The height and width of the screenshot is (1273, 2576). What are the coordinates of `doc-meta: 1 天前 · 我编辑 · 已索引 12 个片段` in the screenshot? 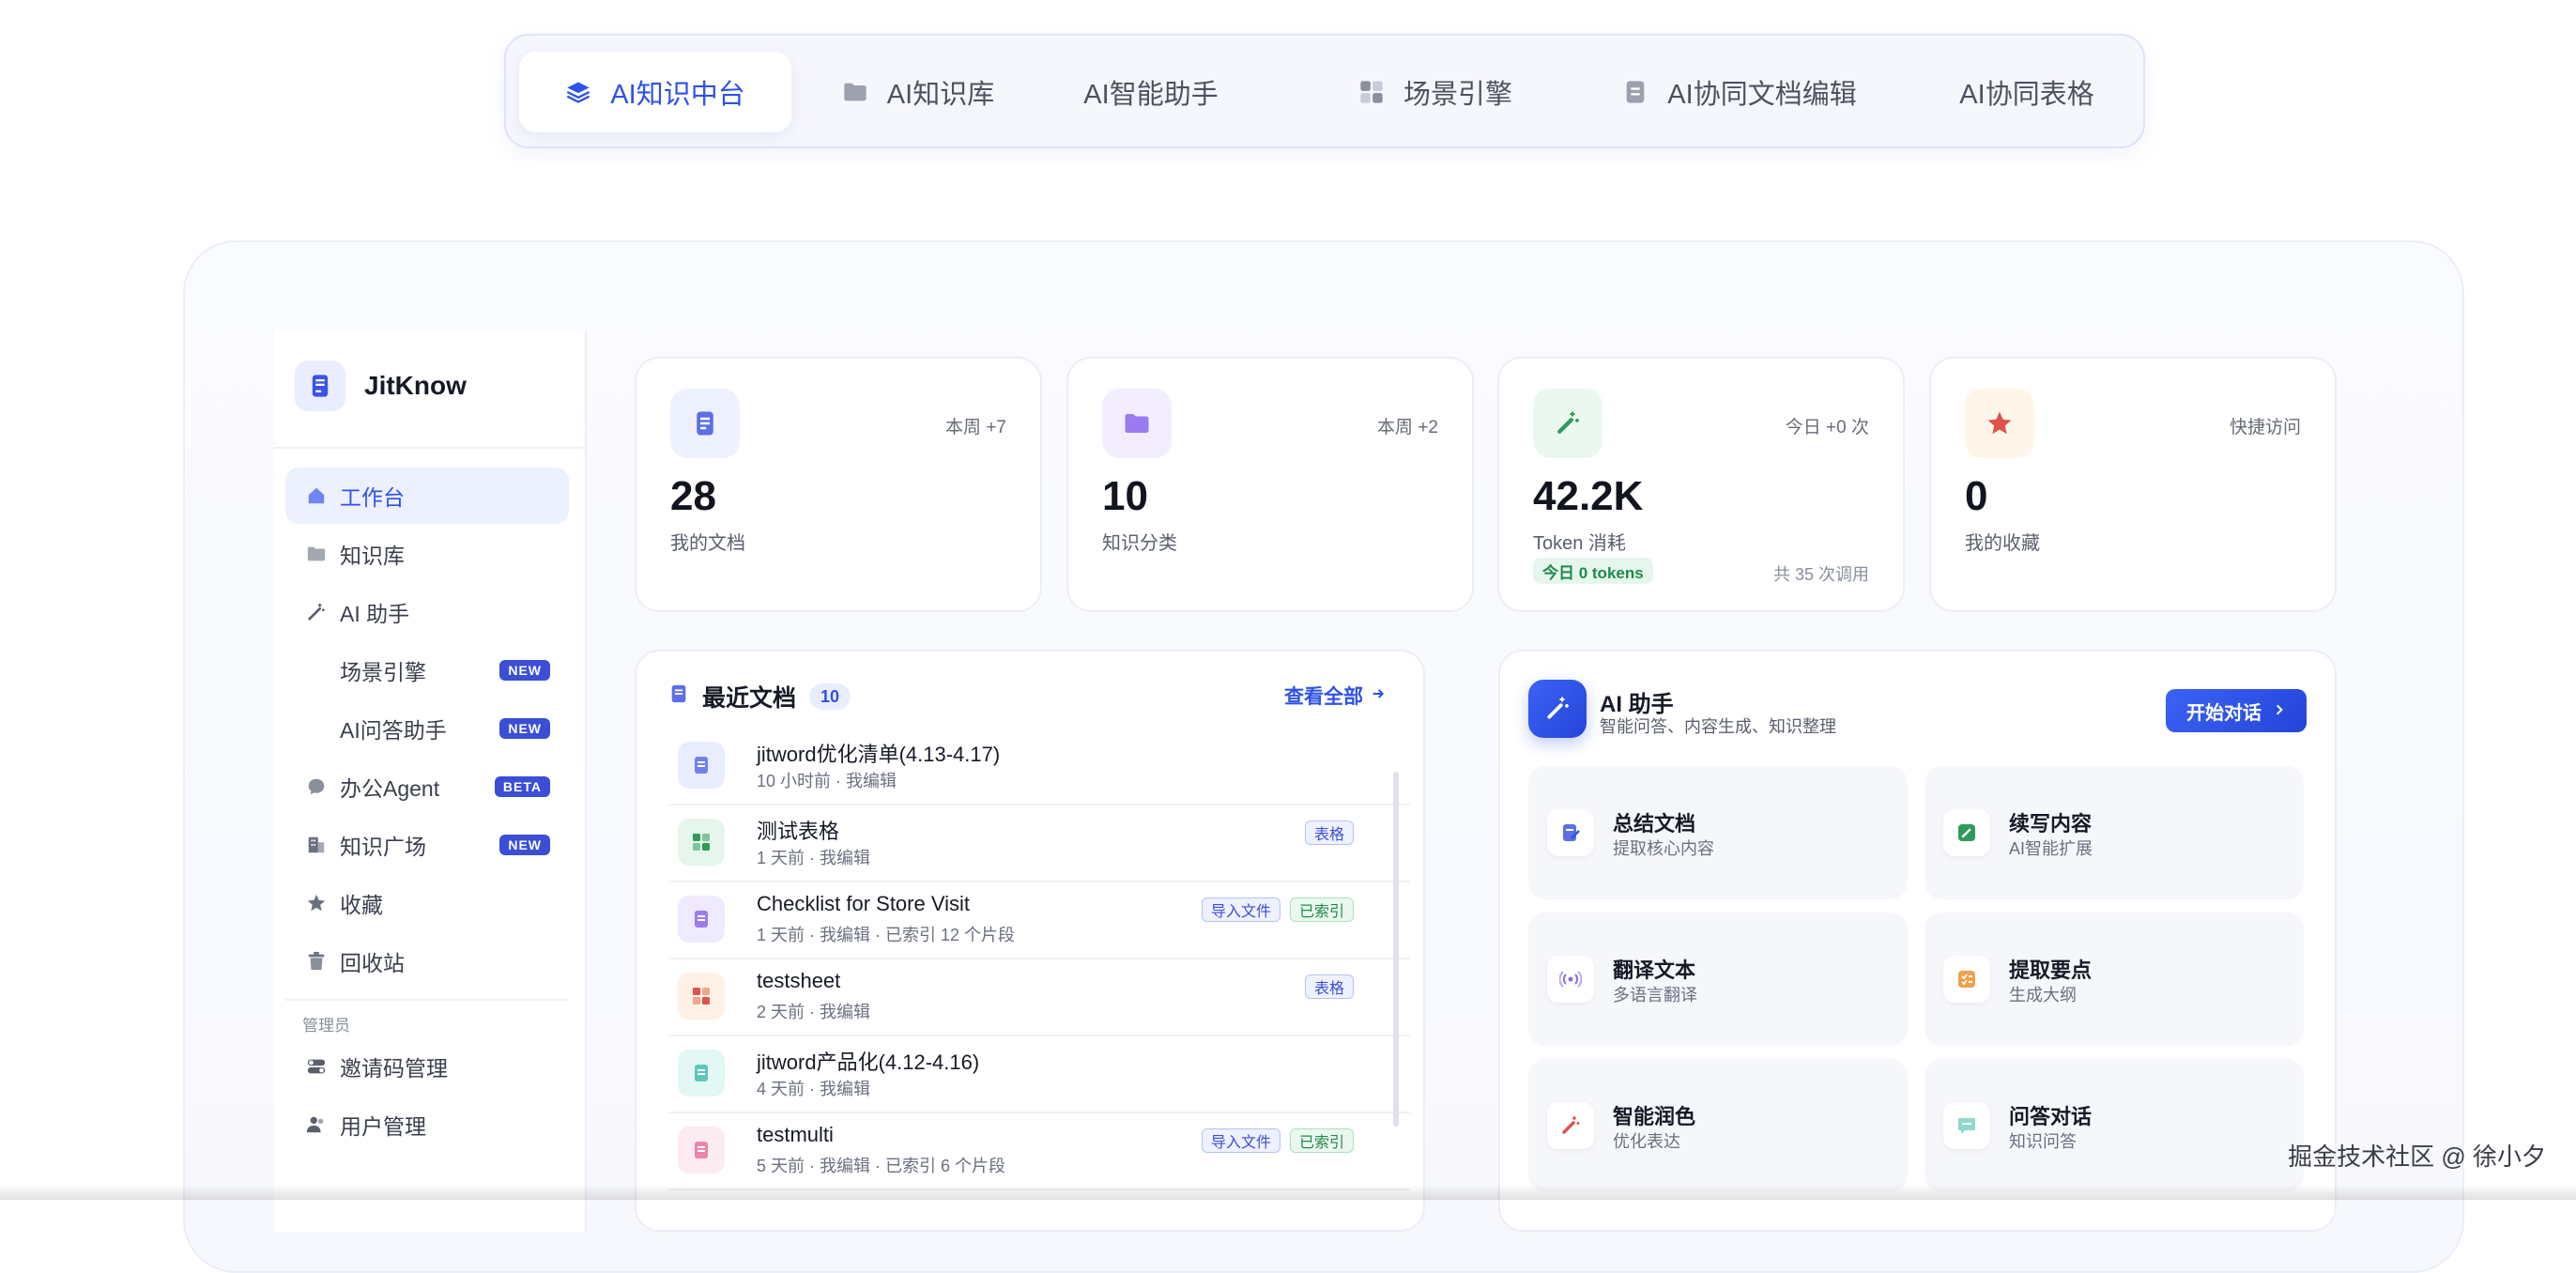 It's located at (887, 935).